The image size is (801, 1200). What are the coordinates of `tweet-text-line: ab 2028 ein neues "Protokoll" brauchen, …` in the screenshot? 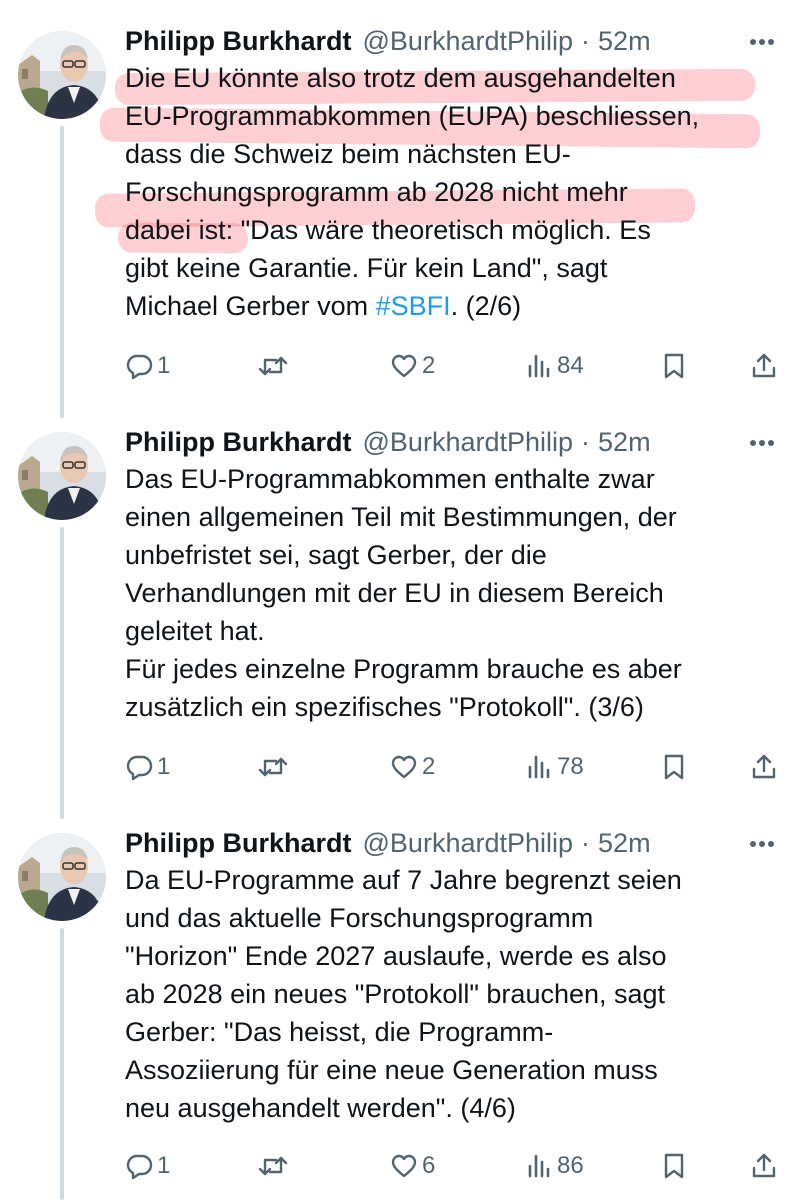 It's located at (395, 994).